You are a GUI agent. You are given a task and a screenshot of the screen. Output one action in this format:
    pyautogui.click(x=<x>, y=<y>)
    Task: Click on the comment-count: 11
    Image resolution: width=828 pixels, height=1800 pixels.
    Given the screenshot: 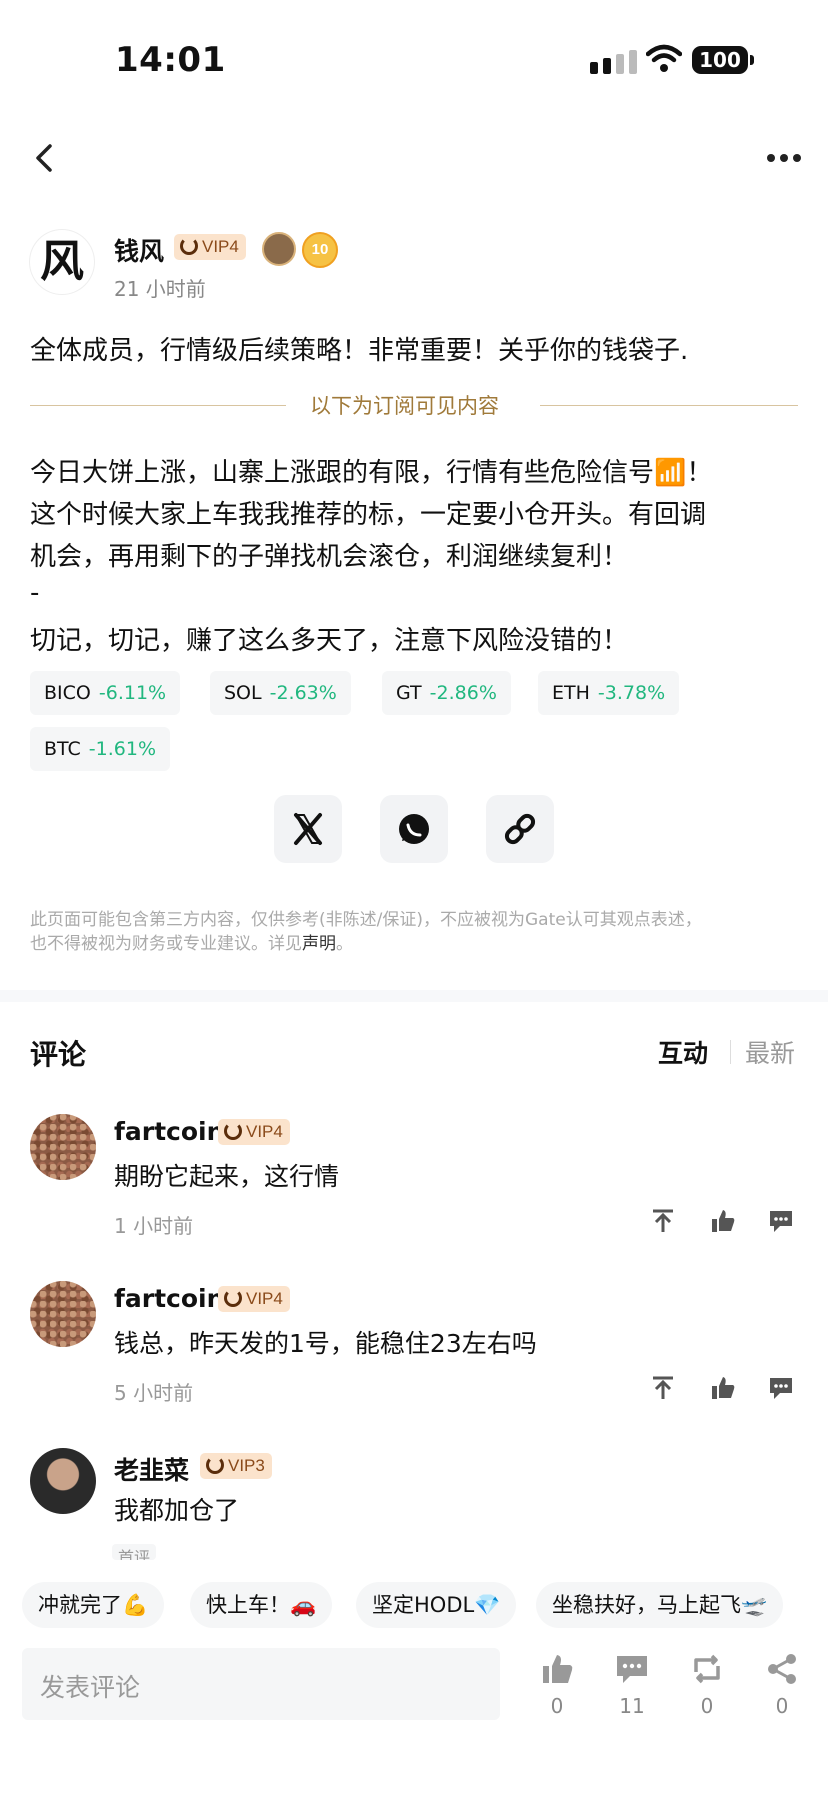 What is the action you would take?
    pyautogui.click(x=632, y=1706)
    